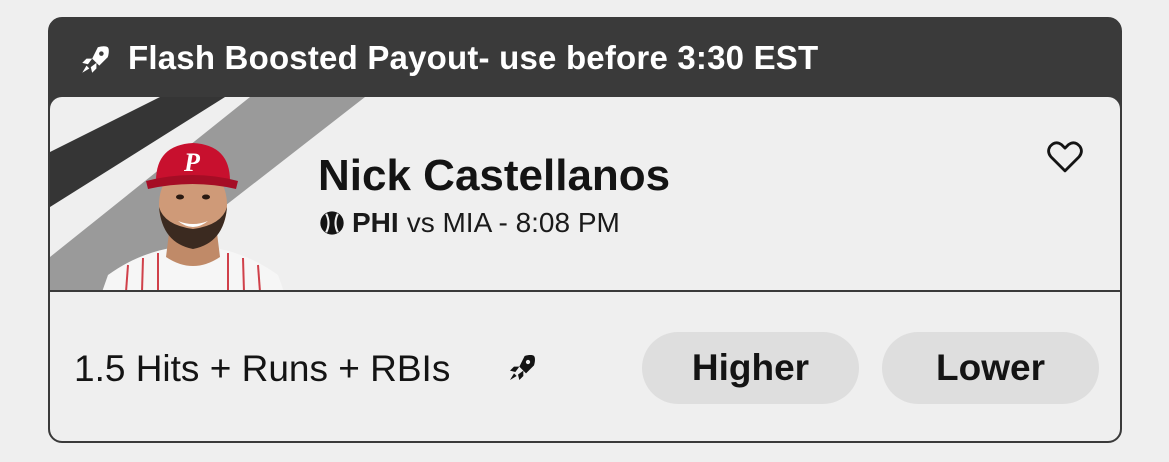 The image size is (1169, 462). What do you see at coordinates (750, 368) in the screenshot?
I see `higher-button: Higher` at bounding box center [750, 368].